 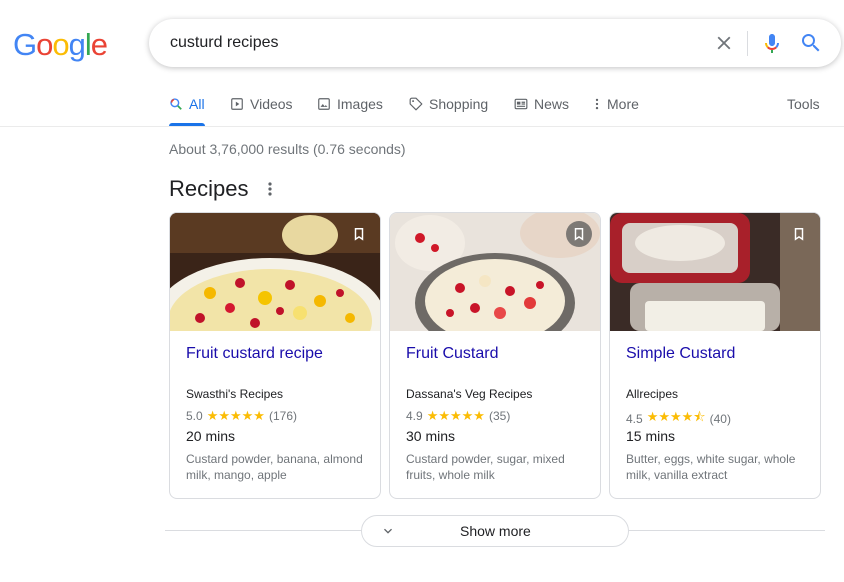 I want to click on google-logo: Google, so click(x=60, y=45).